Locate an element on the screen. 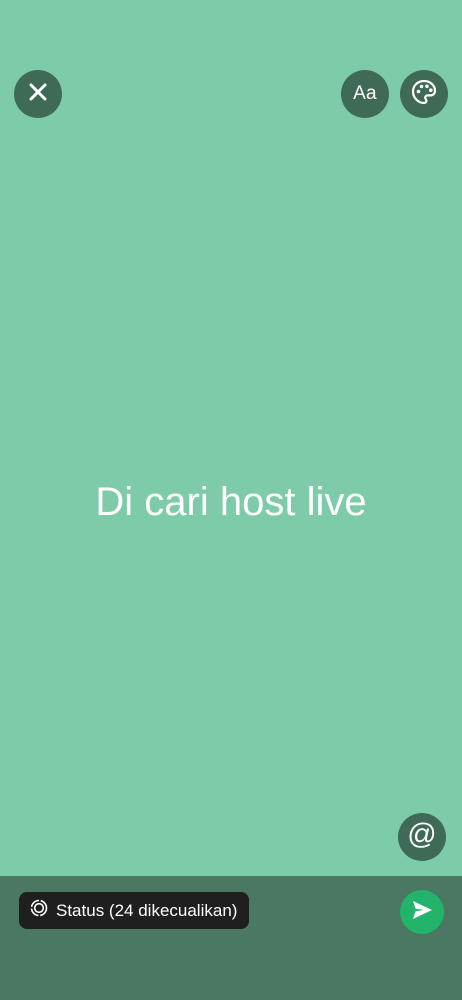 This screenshot has width=462, height=1000. audience-selector: Status (24 dikecualikan) is located at coordinates (134, 910).